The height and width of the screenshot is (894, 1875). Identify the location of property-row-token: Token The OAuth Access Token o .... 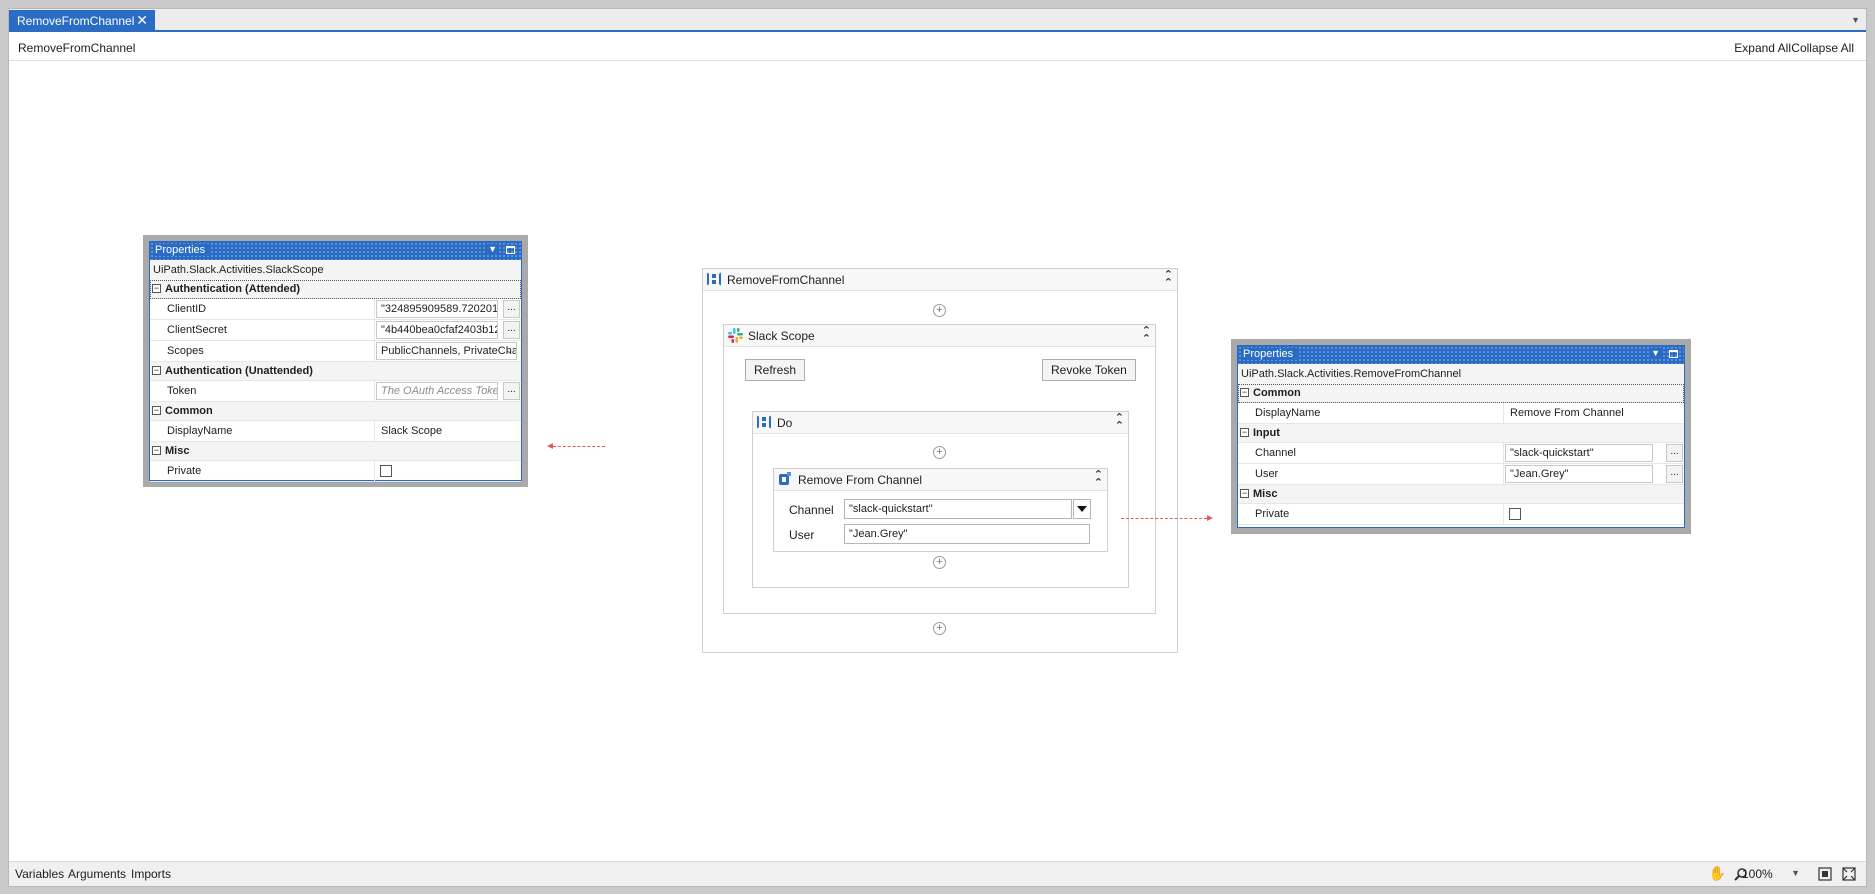
(335, 391).